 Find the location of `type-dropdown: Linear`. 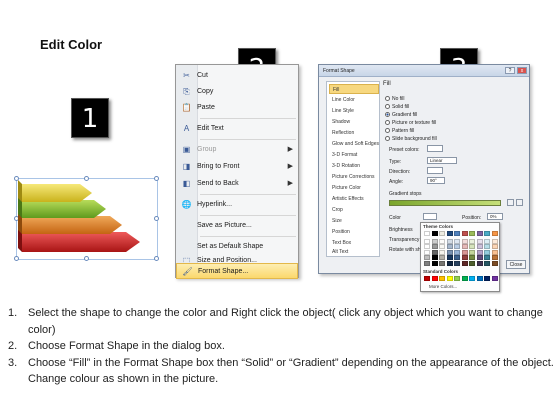

type-dropdown: Linear is located at coordinates (442, 160).